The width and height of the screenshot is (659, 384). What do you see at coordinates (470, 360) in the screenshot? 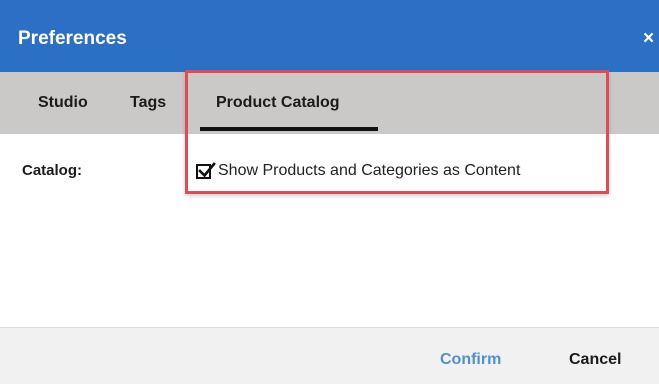
I see `confirm-button: Confirm` at bounding box center [470, 360].